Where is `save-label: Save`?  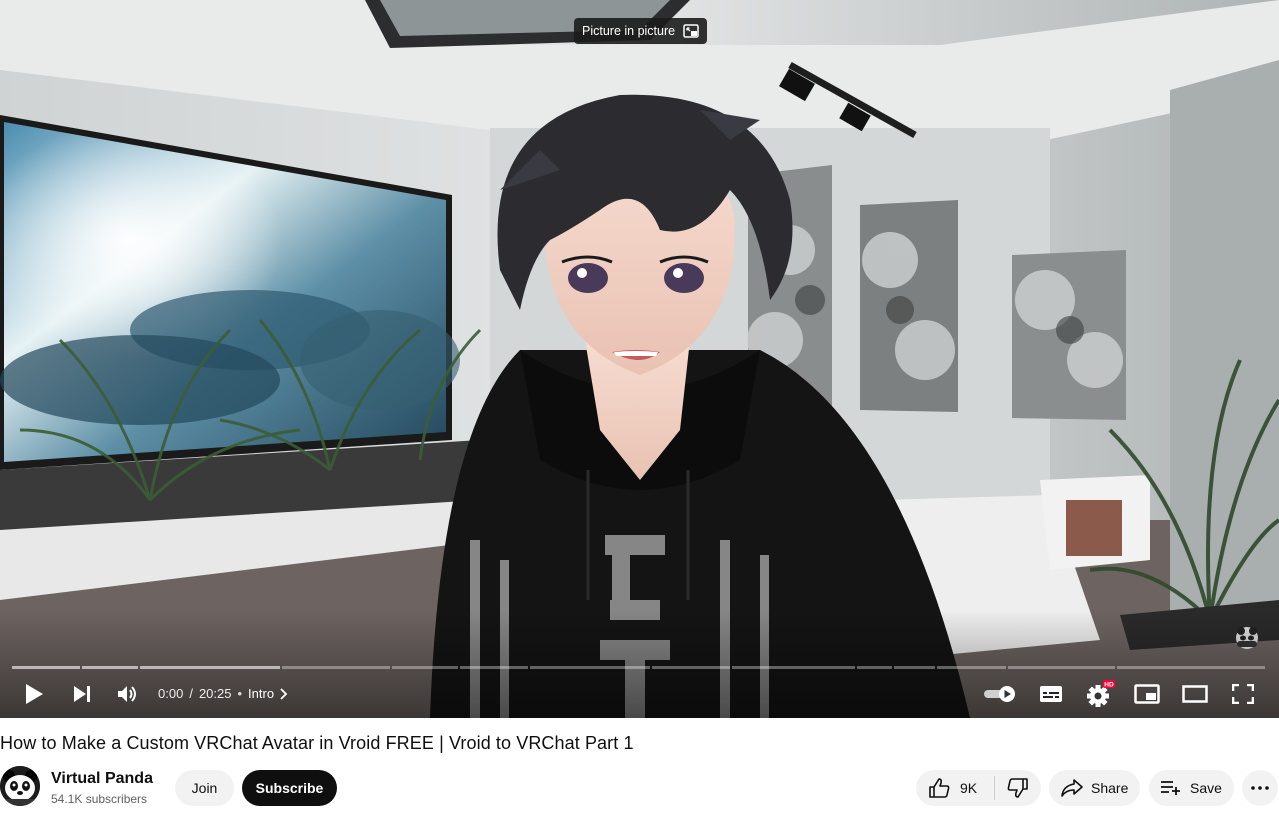 save-label: Save is located at coordinates (1206, 788).